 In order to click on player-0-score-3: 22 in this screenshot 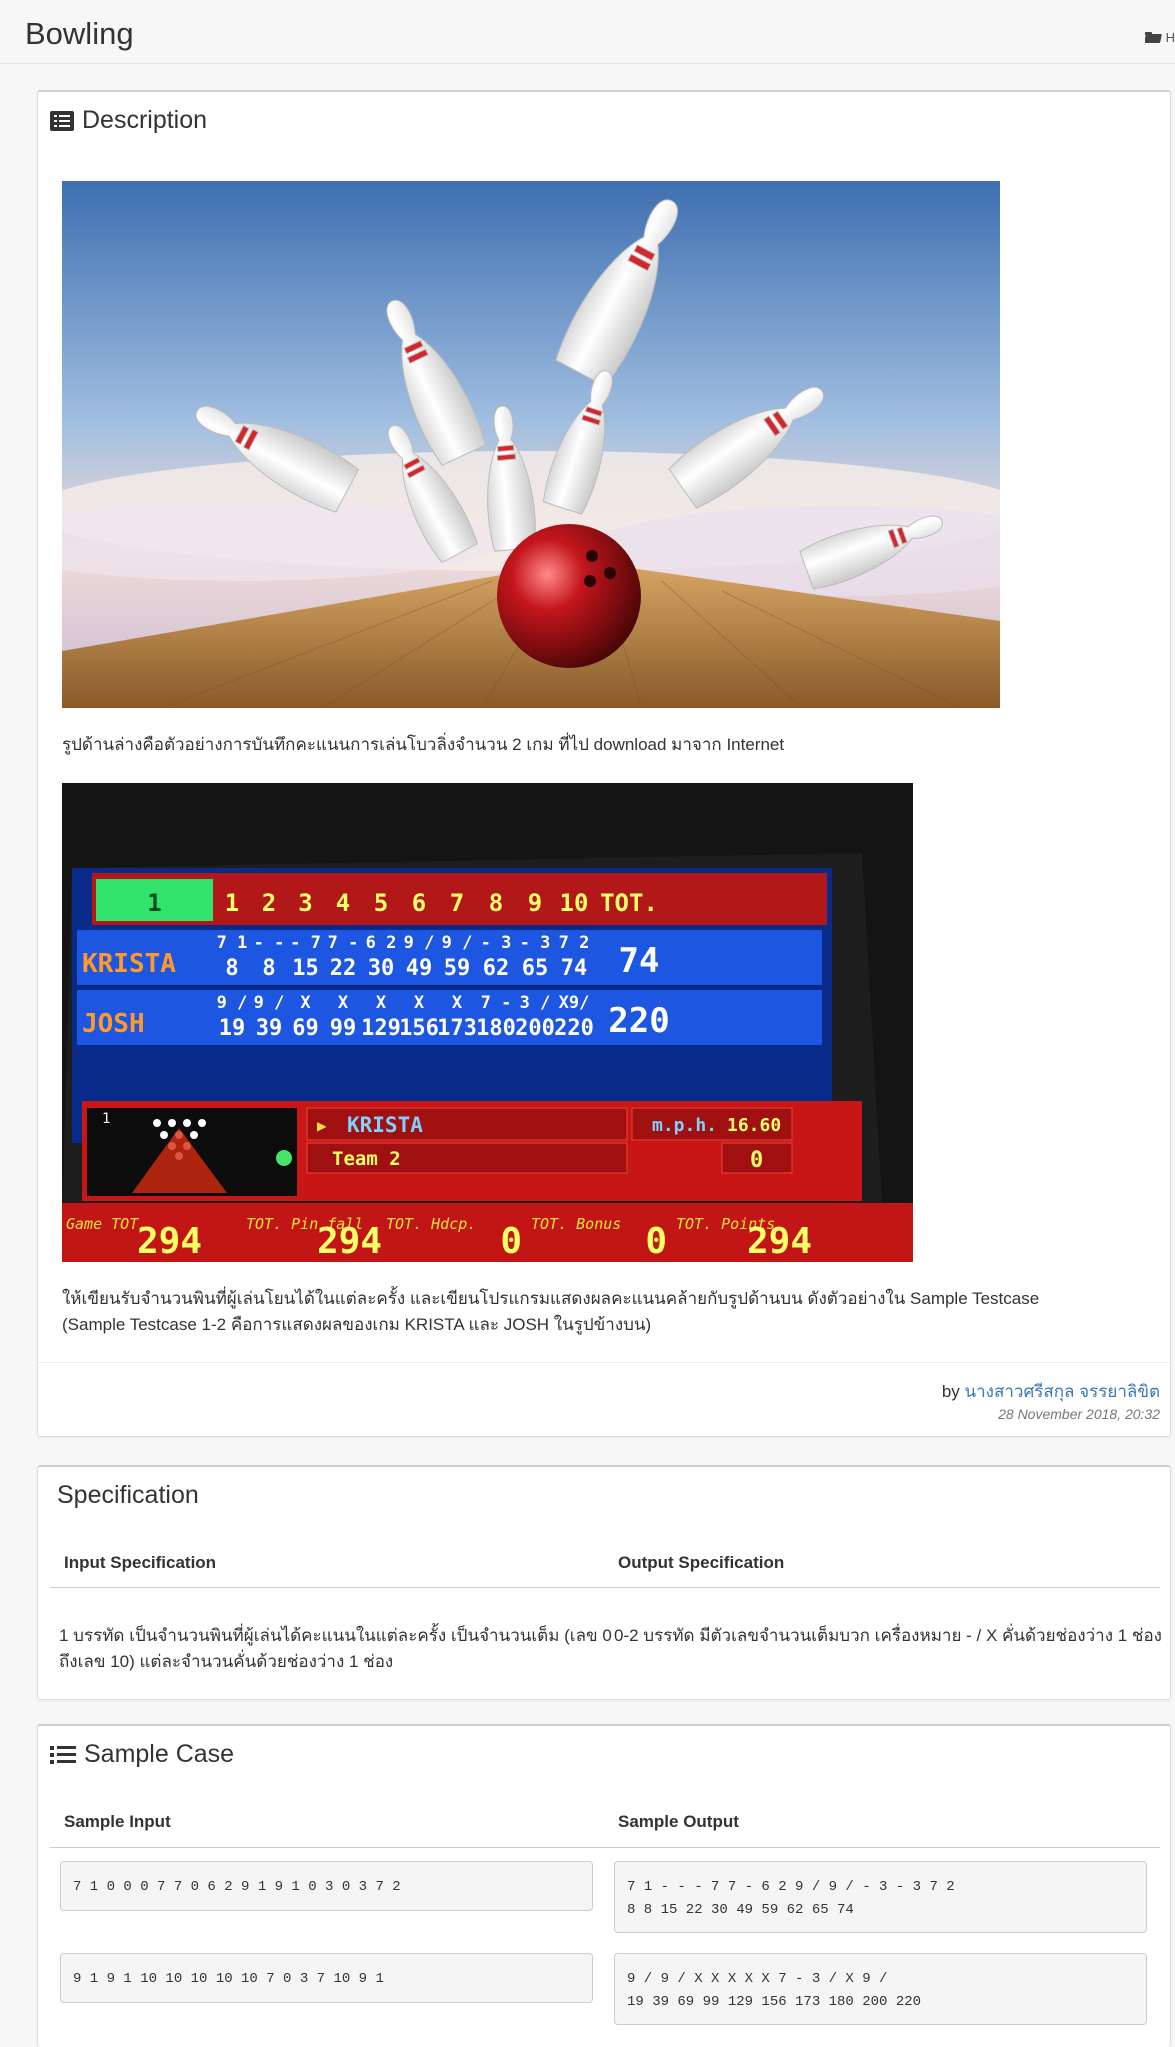, I will do `click(343, 968)`.